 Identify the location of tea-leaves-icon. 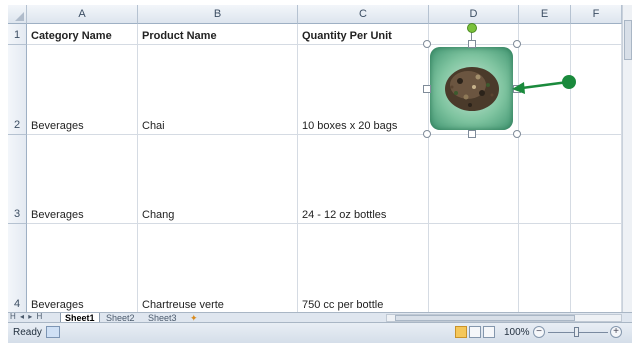
(472, 89).